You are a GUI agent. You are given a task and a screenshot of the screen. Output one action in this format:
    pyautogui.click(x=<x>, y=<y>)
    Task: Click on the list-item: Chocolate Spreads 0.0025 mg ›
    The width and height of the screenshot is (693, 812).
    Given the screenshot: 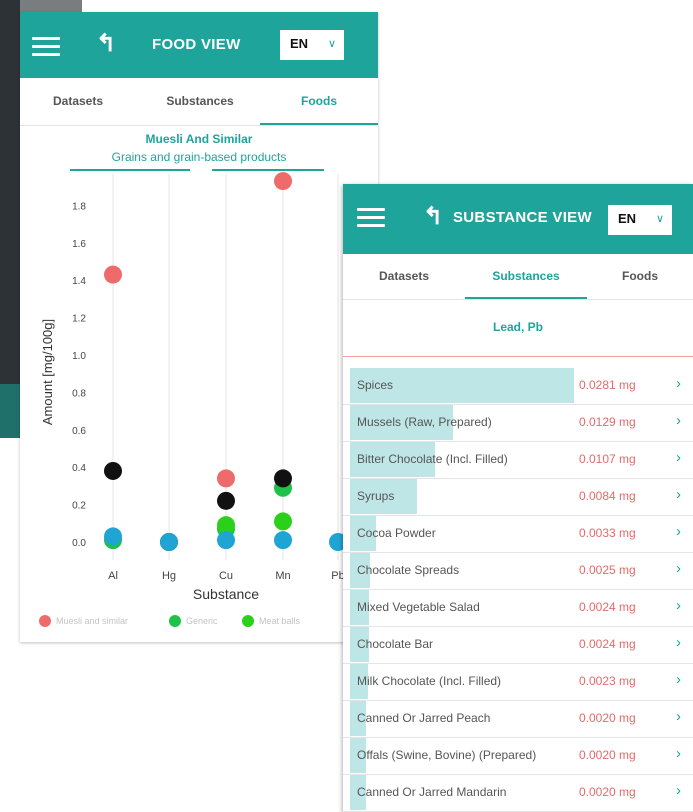 What is the action you would take?
    pyautogui.click(x=518, y=571)
    